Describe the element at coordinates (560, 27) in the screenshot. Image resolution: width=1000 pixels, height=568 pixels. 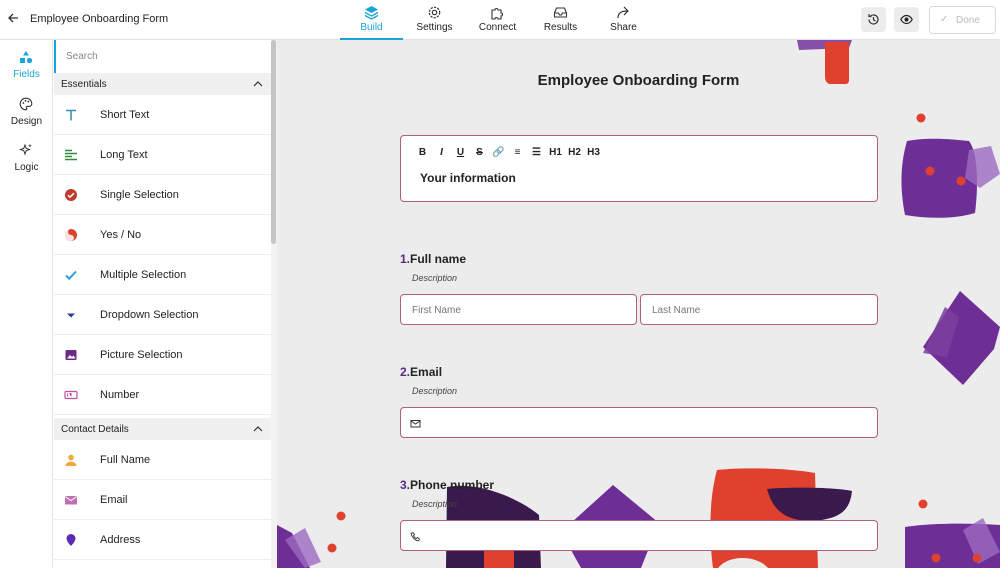
I see `tab-results-label: Results` at that location.